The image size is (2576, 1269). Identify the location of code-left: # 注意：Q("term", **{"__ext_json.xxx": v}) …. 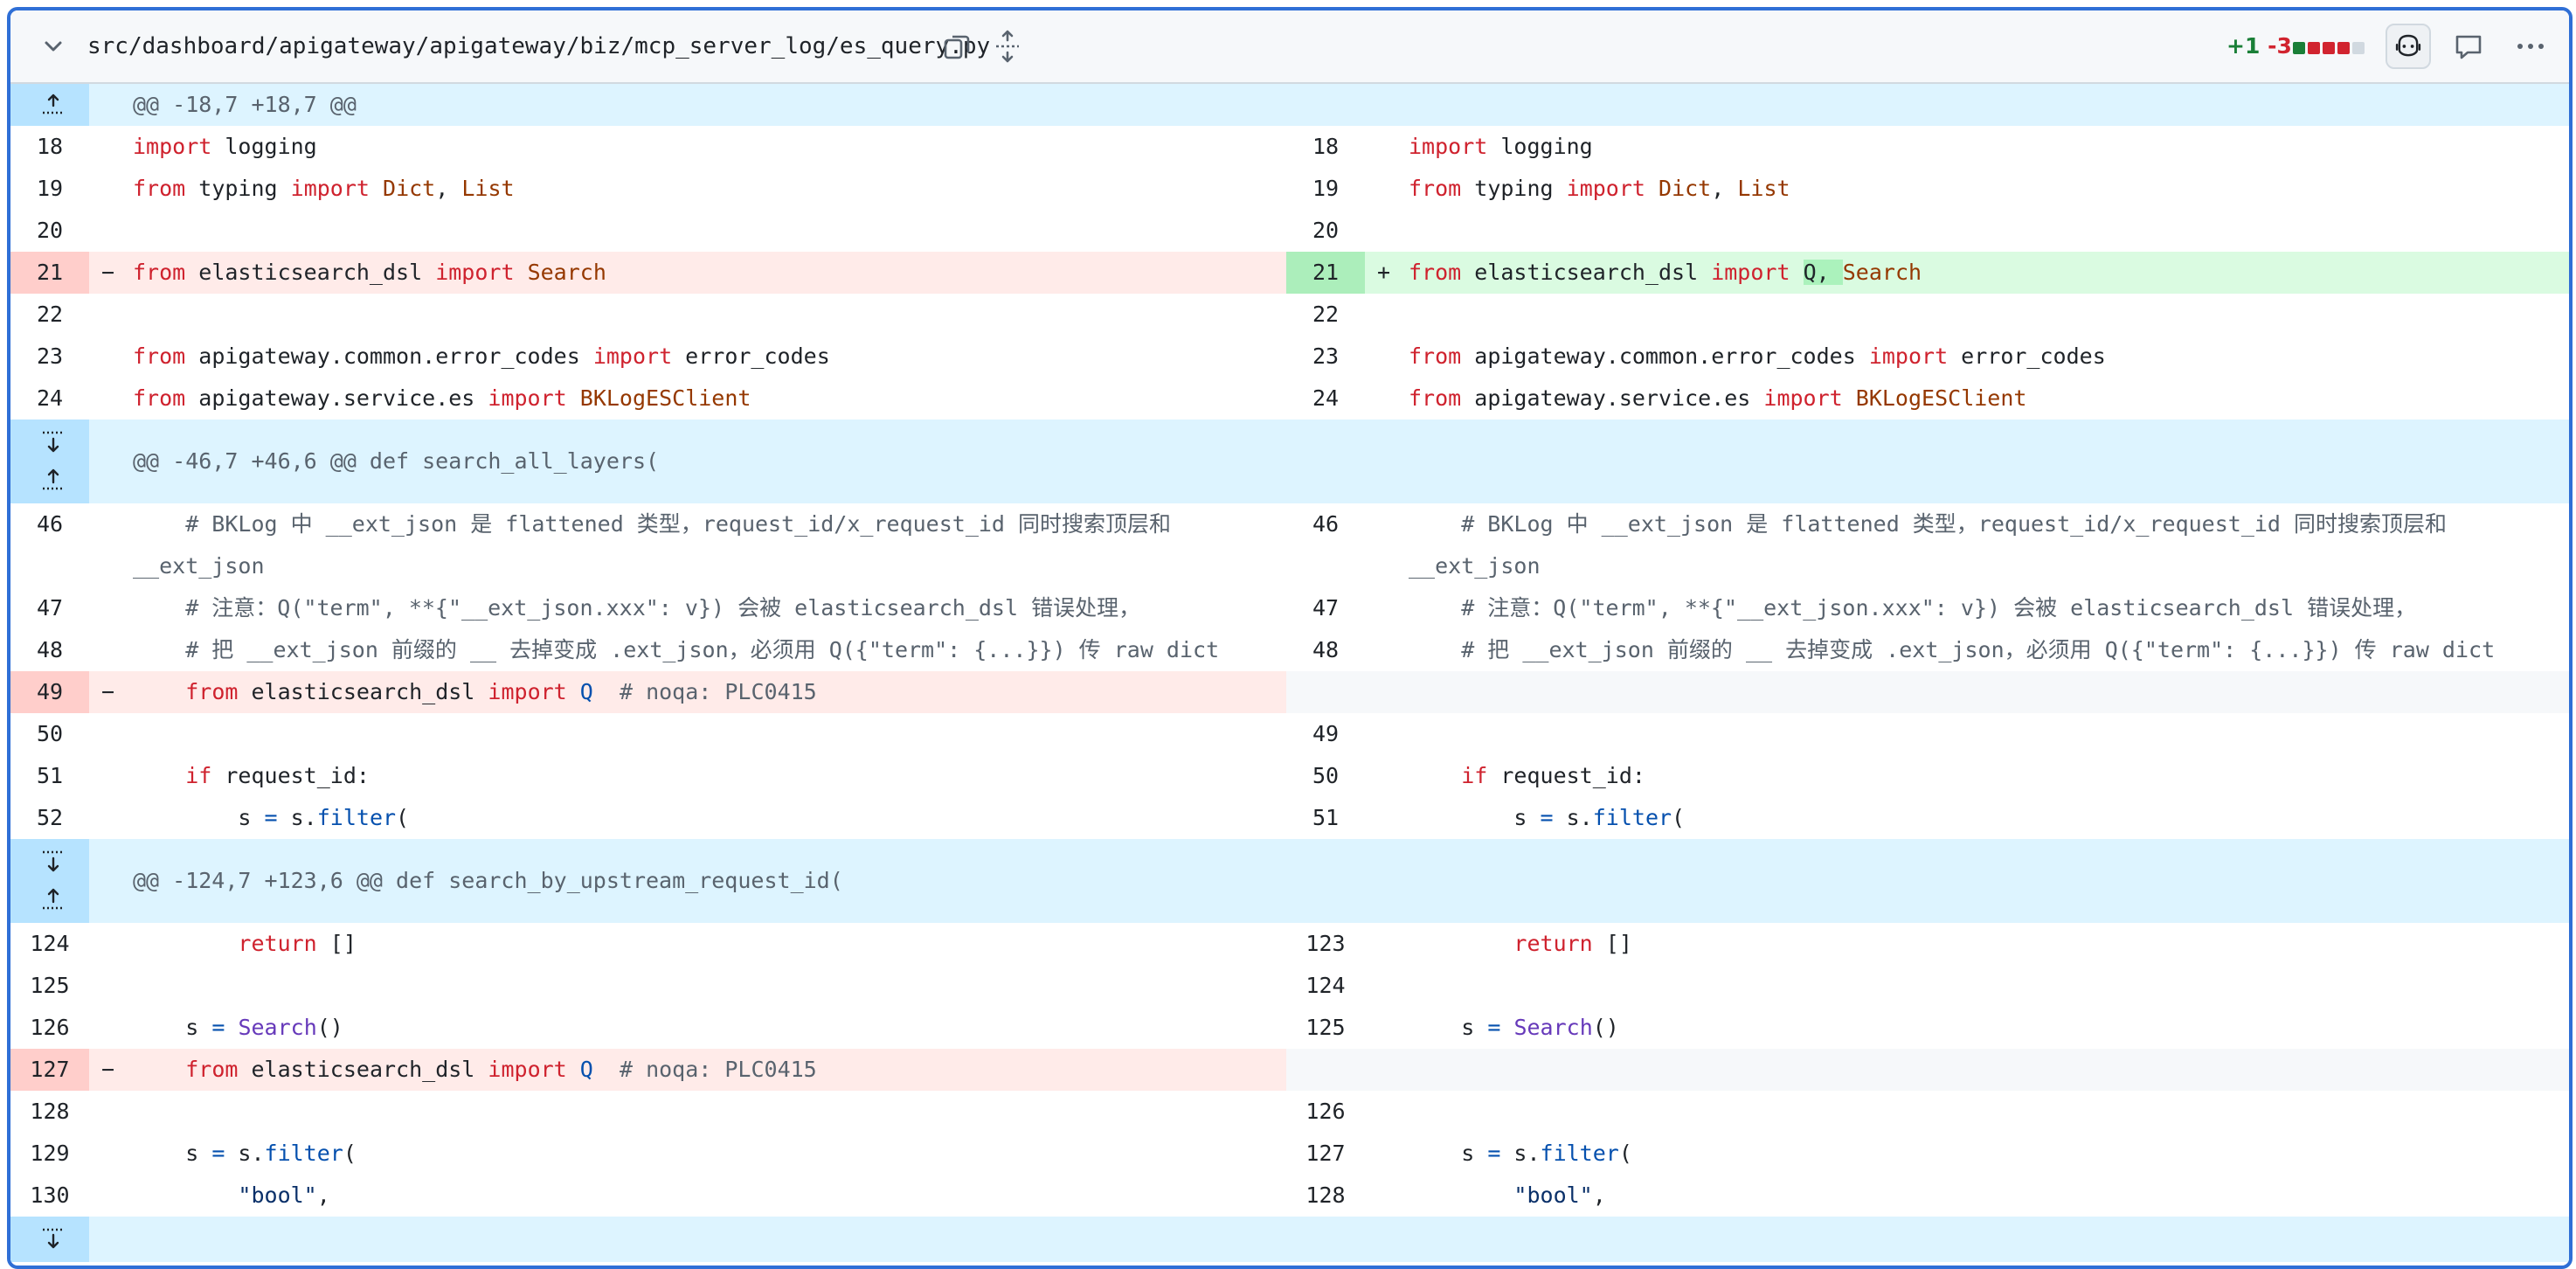
(637, 608).